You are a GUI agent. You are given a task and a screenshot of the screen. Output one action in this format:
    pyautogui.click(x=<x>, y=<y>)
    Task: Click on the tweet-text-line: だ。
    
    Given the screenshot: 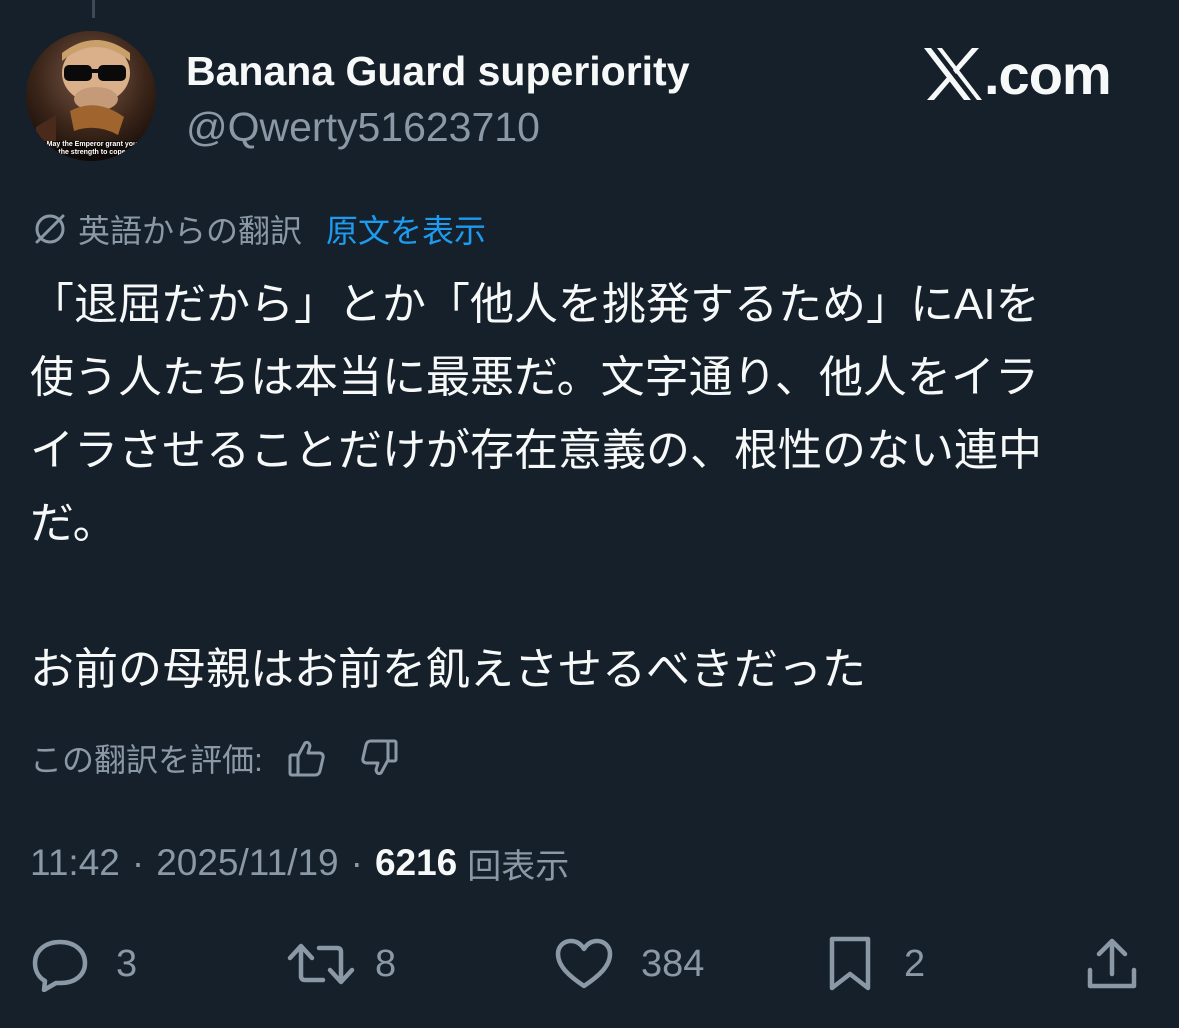 What is the action you would take?
    pyautogui.click(x=73, y=523)
    